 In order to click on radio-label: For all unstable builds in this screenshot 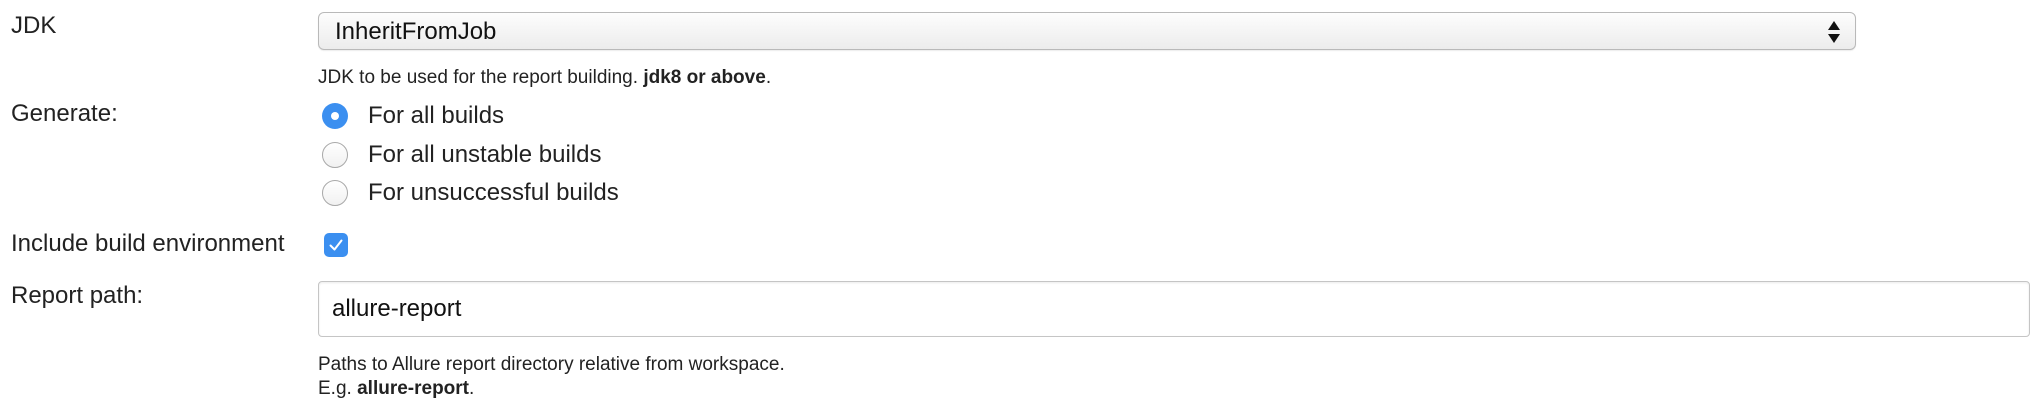, I will do `click(485, 154)`.